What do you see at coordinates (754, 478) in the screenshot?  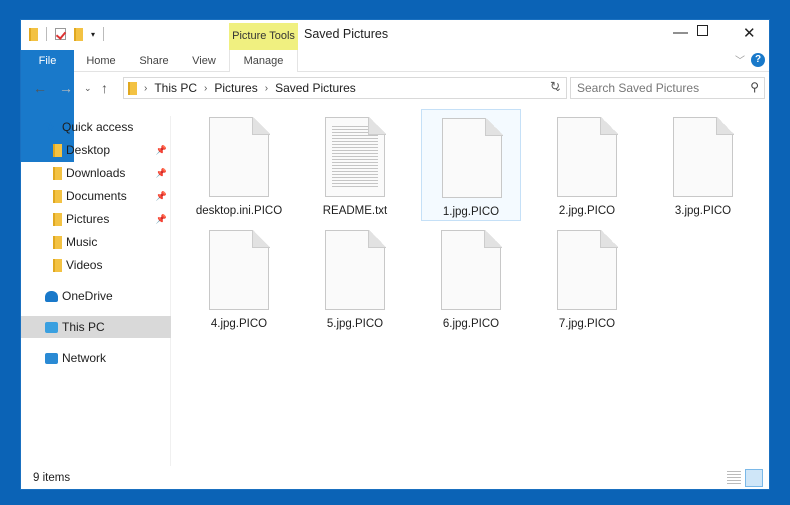 I see `large-icons-view-button` at bounding box center [754, 478].